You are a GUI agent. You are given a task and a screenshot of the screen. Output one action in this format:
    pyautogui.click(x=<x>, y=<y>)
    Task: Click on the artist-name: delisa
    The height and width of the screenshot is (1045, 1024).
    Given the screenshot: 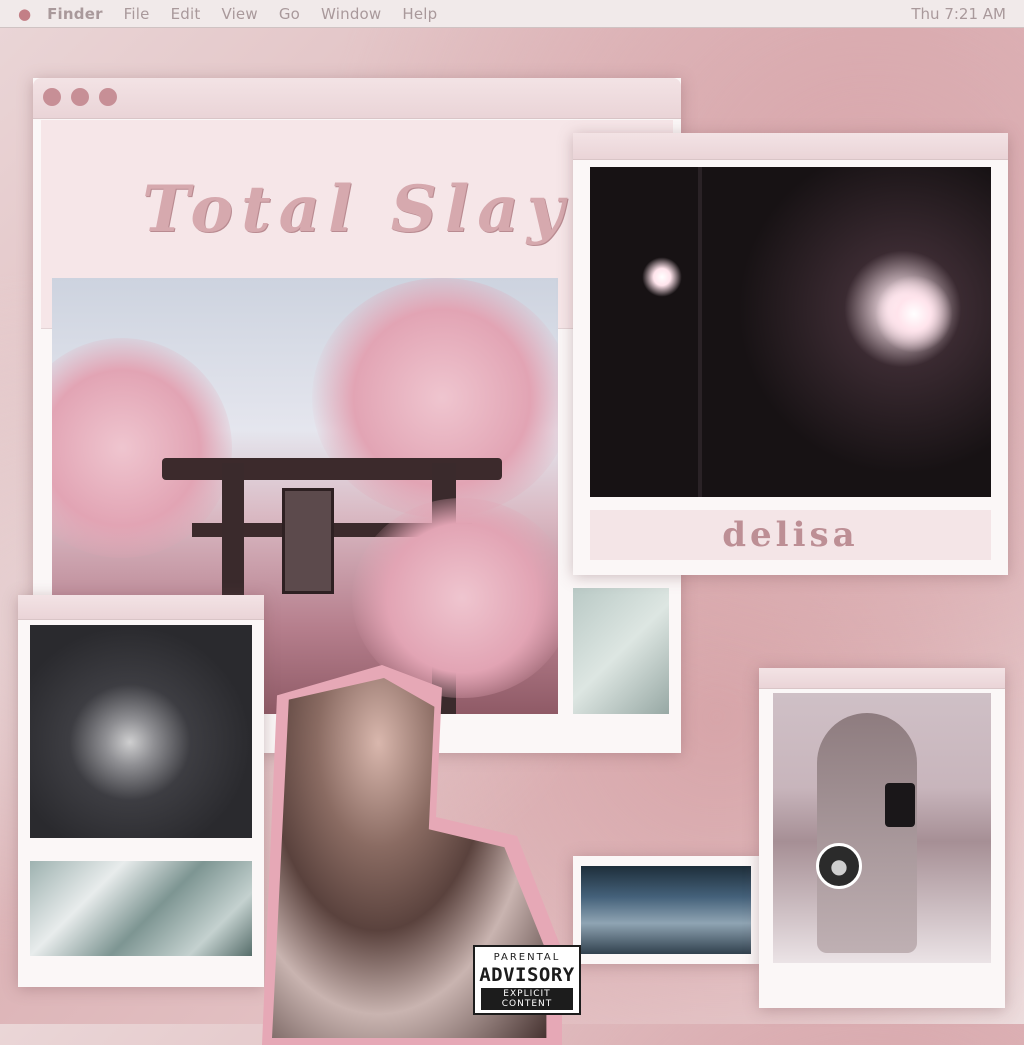 What is the action you would take?
    pyautogui.click(x=790, y=535)
    